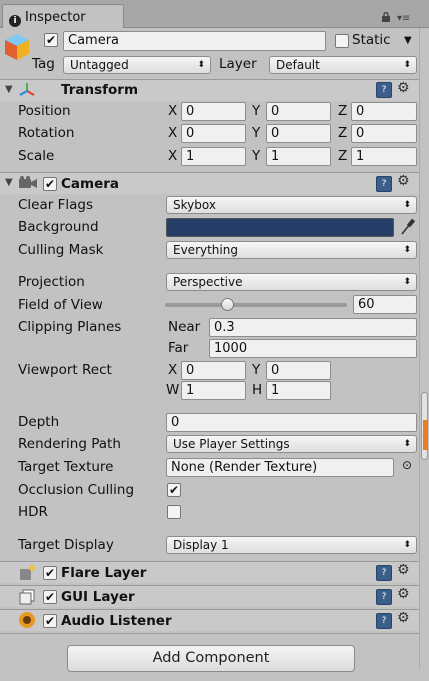 The height and width of the screenshot is (681, 429). Describe the element at coordinates (211, 658) in the screenshot. I see `add-component-button: Add Component` at that location.